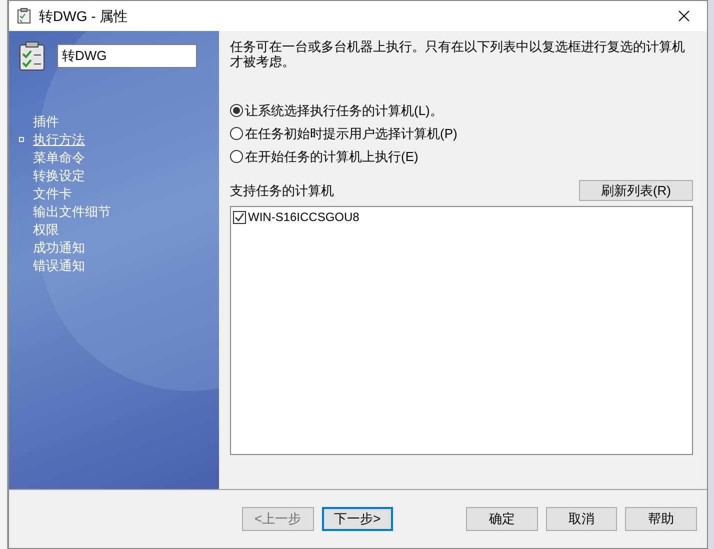 The width and height of the screenshot is (714, 549). I want to click on task-name-field: 转DWG, so click(127, 56).